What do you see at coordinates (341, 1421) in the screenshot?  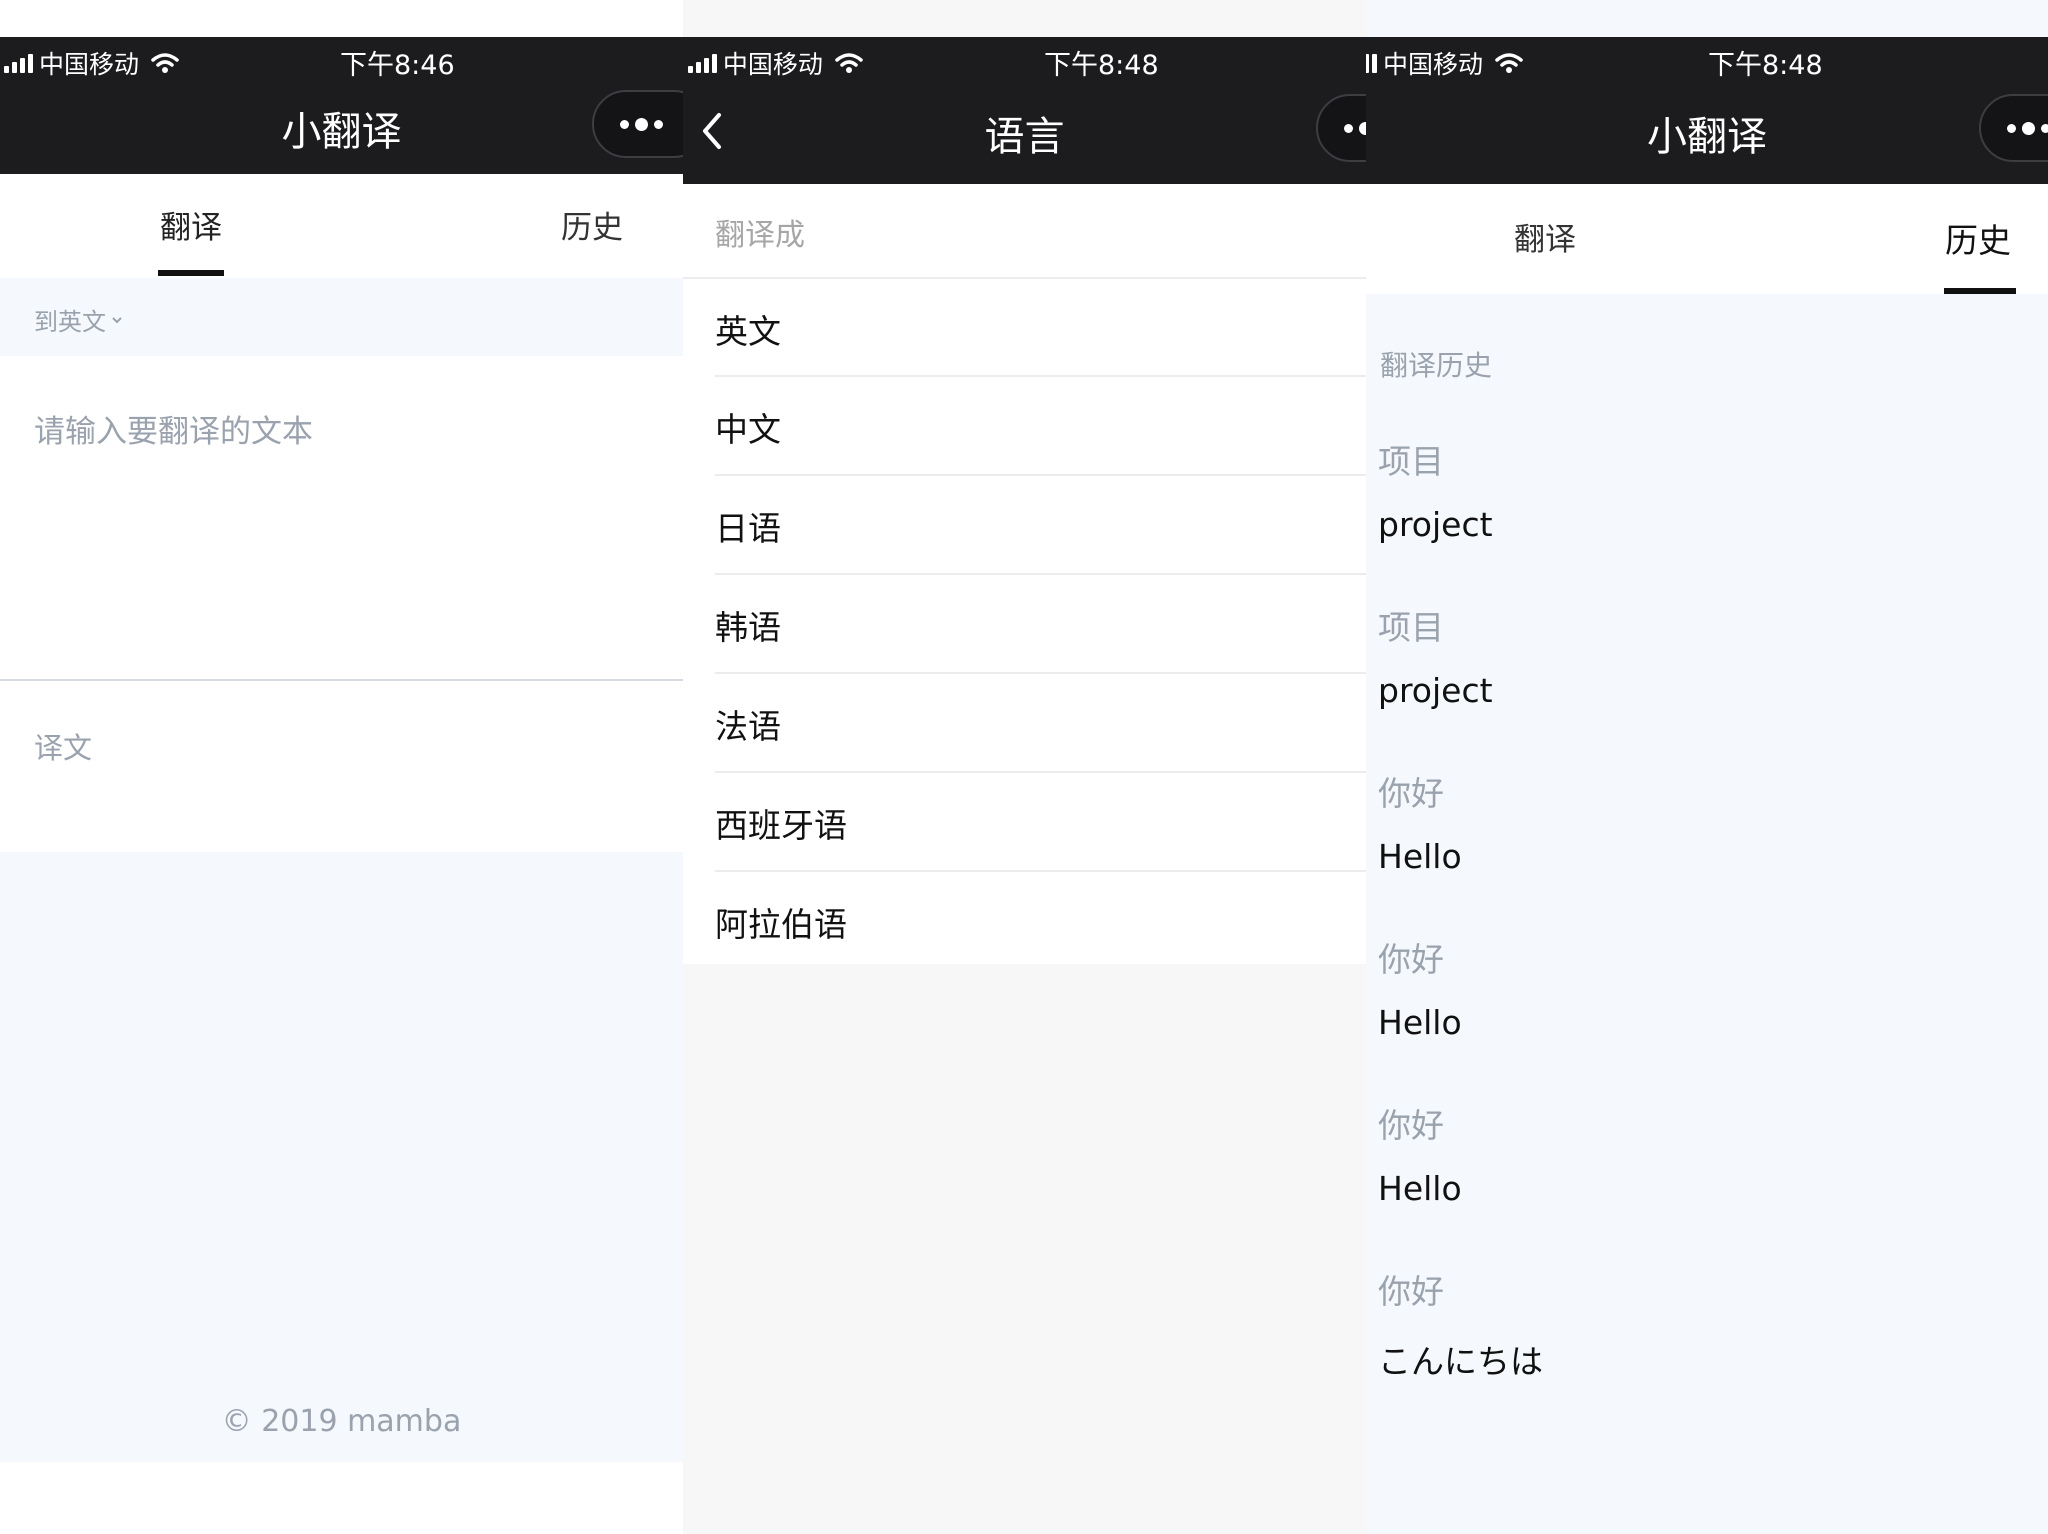 I see `copyright-text: © 2019 mamba` at bounding box center [341, 1421].